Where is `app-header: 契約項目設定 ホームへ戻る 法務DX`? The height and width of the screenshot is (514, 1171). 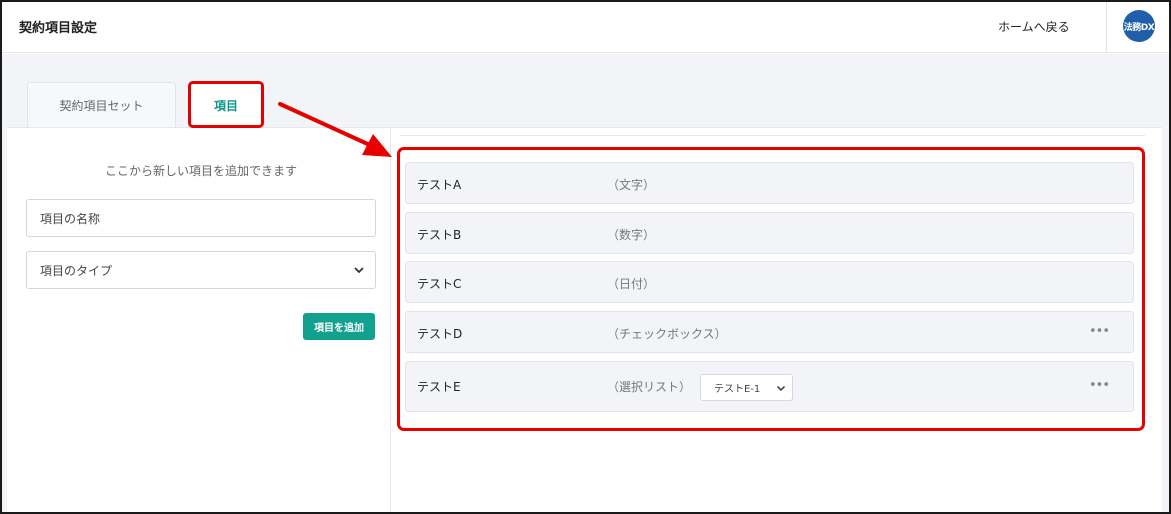 app-header: 契約項目設定 ホームへ戻る 法務DX is located at coordinates (585, 26).